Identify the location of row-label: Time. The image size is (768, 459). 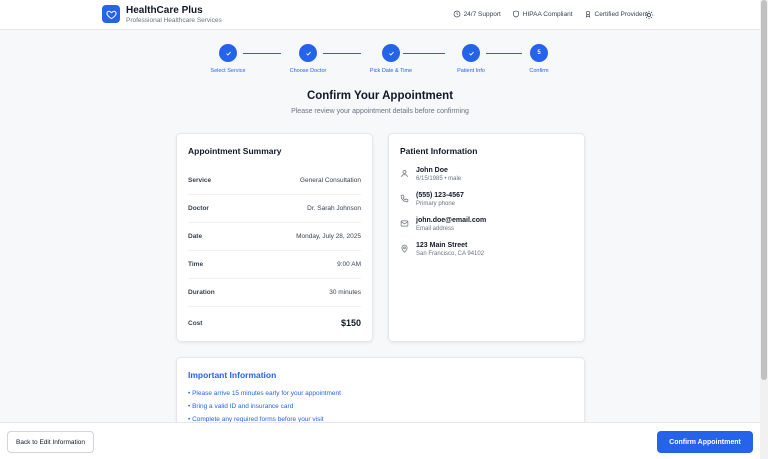
(196, 264).